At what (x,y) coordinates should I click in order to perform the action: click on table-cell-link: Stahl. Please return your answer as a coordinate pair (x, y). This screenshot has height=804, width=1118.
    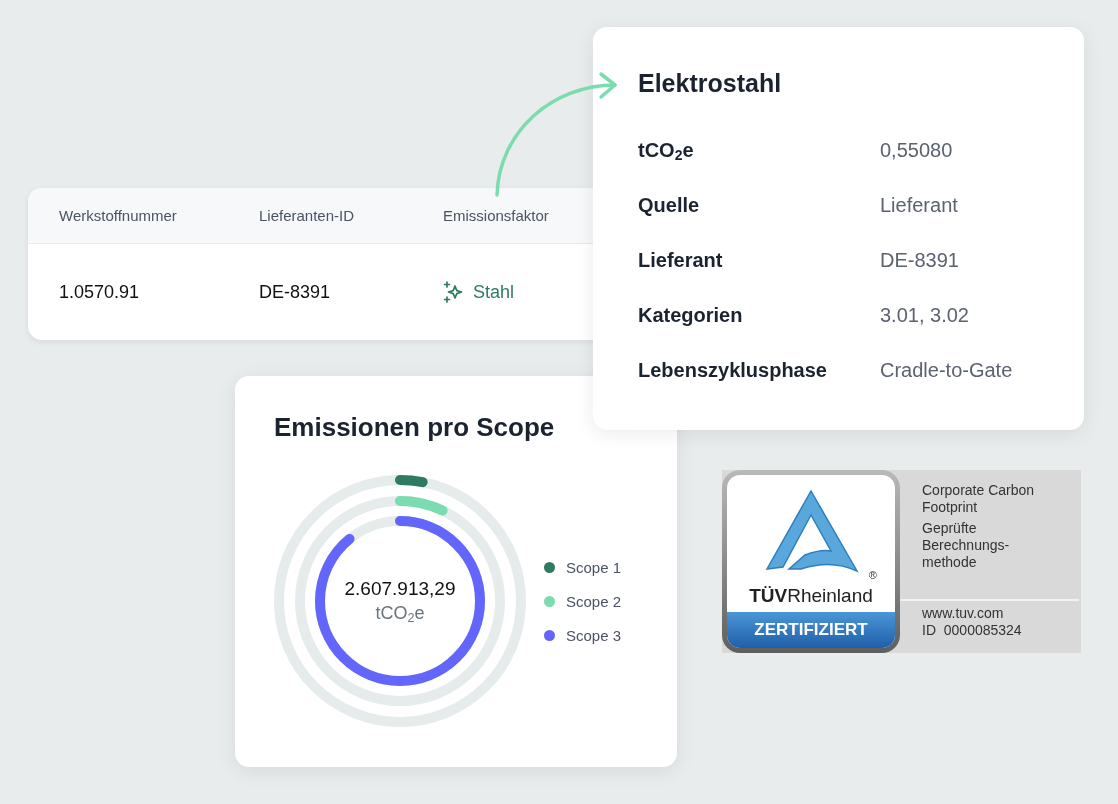
    Looking at the image, I should click on (494, 292).